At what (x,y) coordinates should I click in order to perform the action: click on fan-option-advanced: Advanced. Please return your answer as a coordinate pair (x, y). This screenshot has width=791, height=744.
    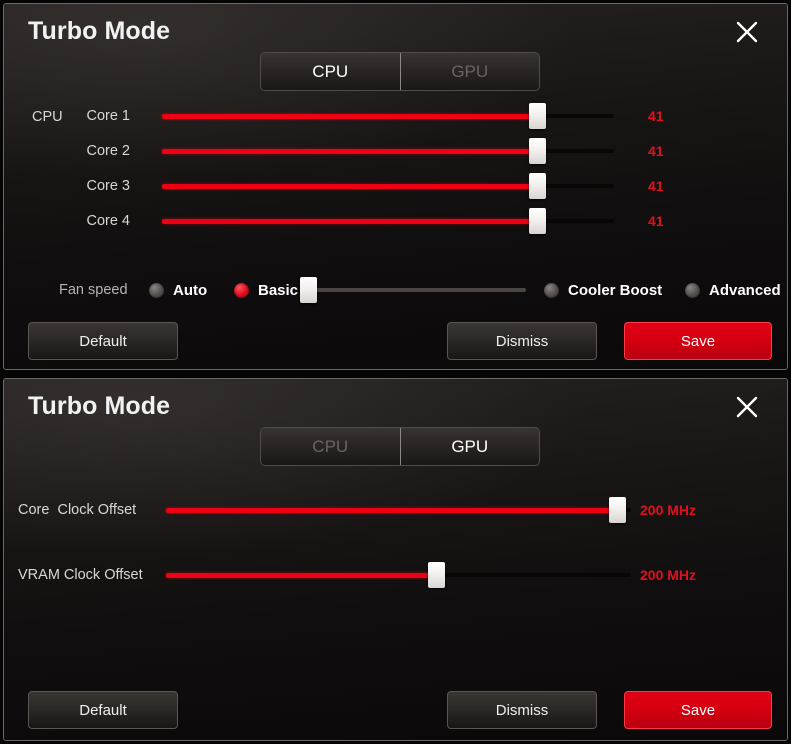
    Looking at the image, I should click on (733, 290).